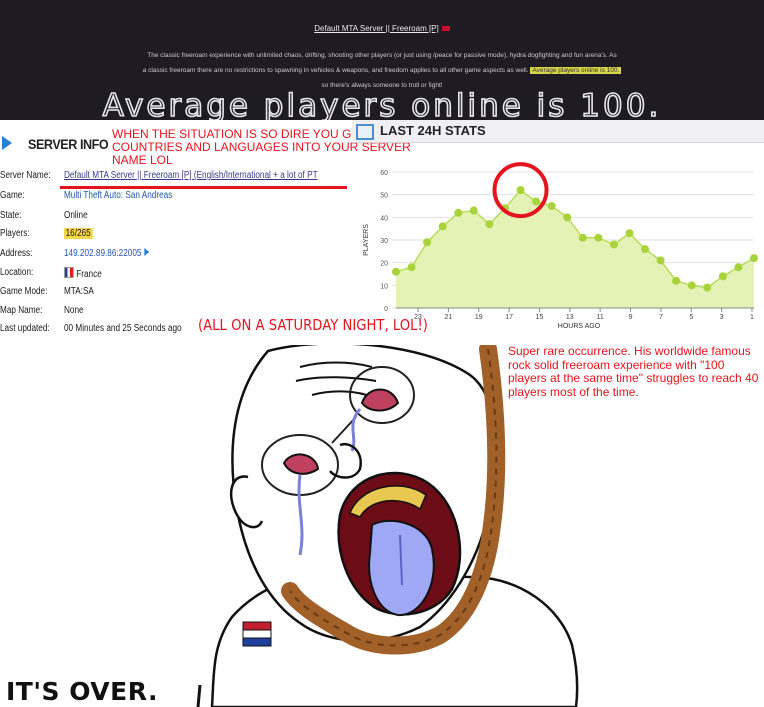 This screenshot has width=764, height=707. I want to click on row-key: State:, so click(11, 215).